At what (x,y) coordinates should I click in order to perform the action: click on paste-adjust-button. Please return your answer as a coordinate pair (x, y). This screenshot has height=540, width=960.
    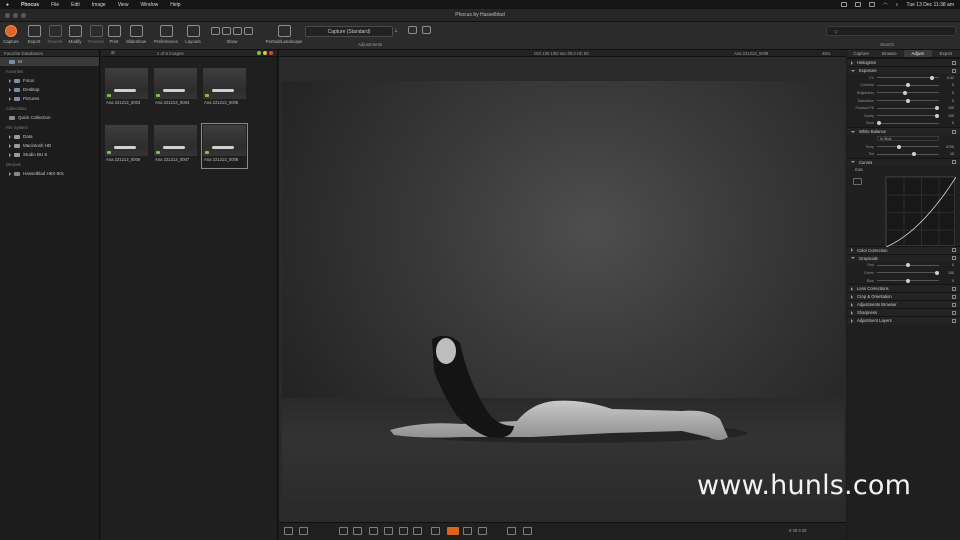
    Looking at the image, I should click on (426, 31).